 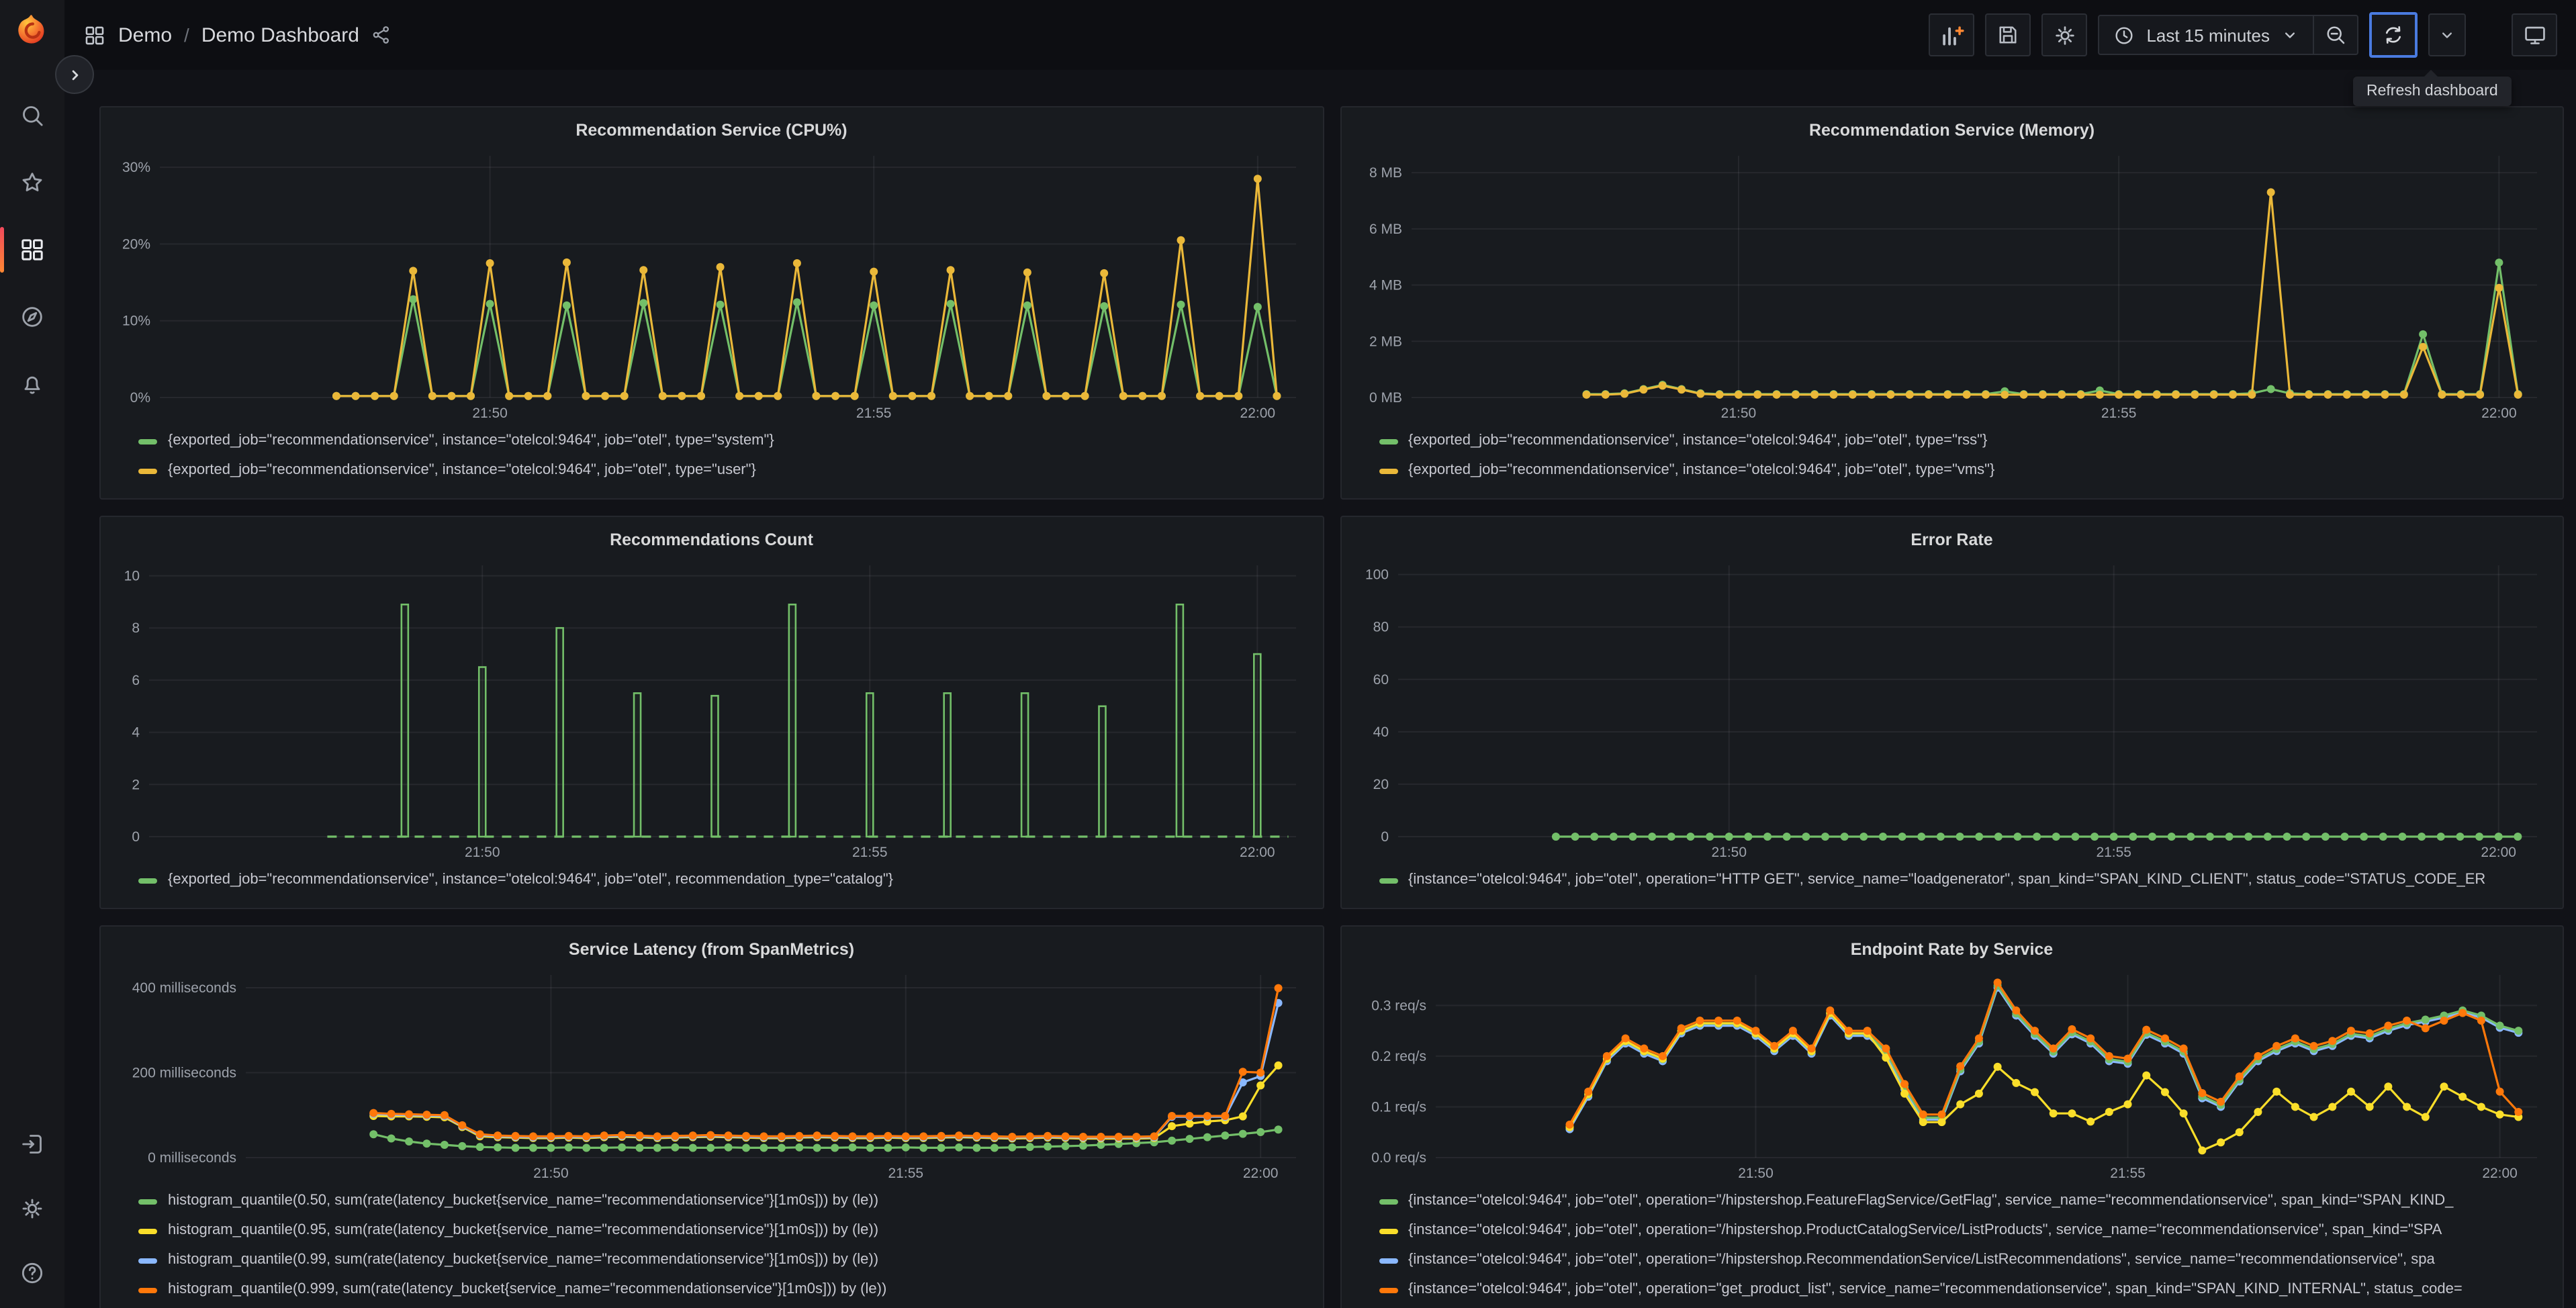 I want to click on sidebar-item-help, so click(x=32, y=1273).